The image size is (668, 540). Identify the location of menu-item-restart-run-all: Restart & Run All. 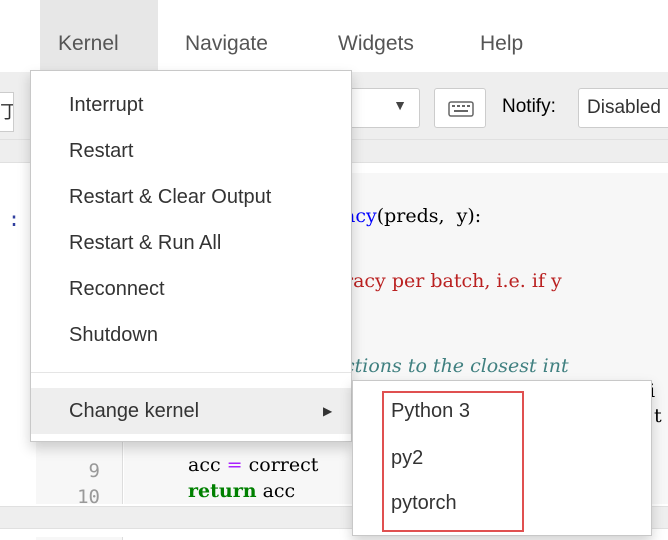
(191, 243).